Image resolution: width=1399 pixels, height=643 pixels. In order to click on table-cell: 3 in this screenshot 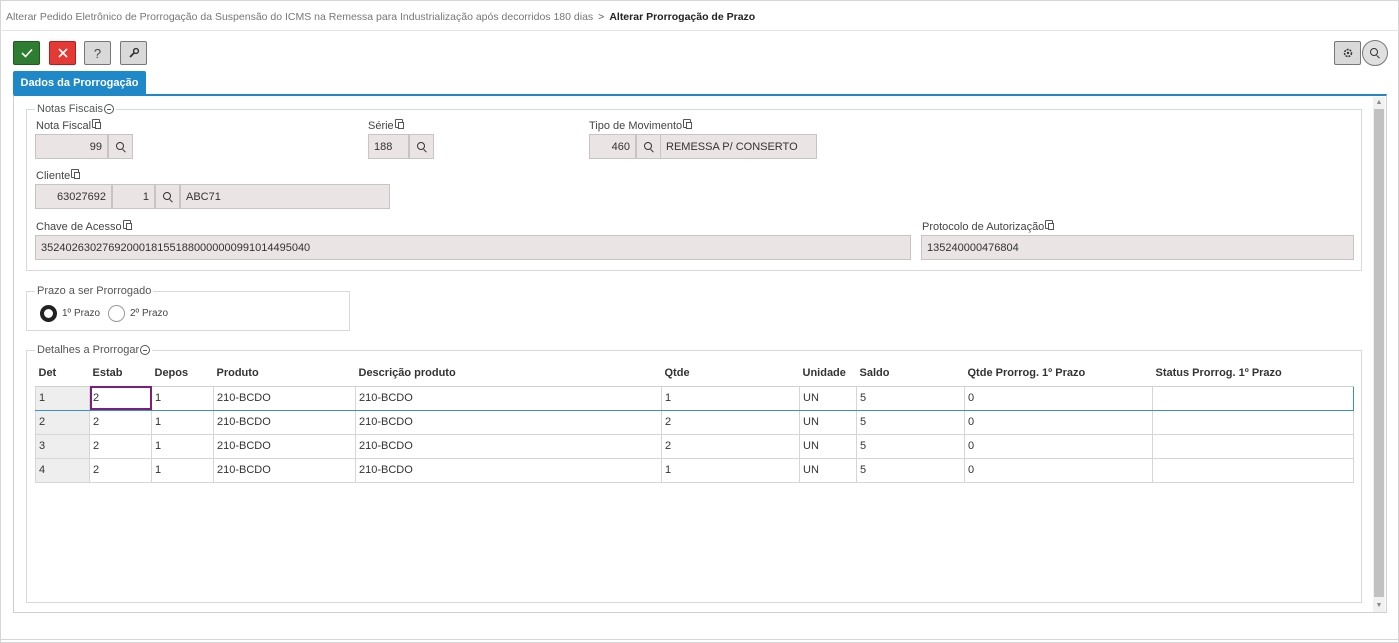, I will do `click(62, 446)`.